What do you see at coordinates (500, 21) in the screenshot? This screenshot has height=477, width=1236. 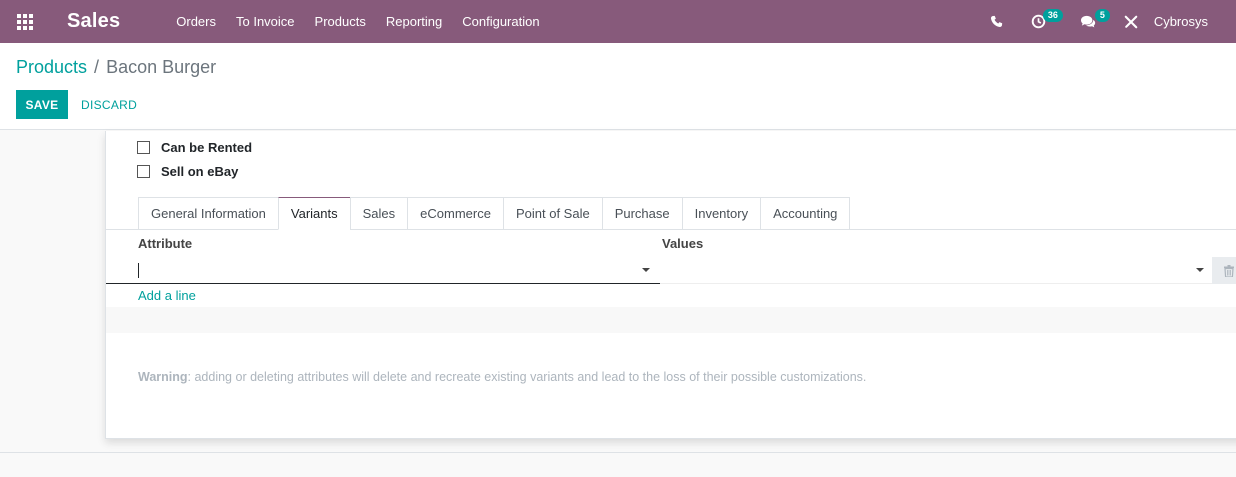 I see `menu-configuration: Configuration` at bounding box center [500, 21].